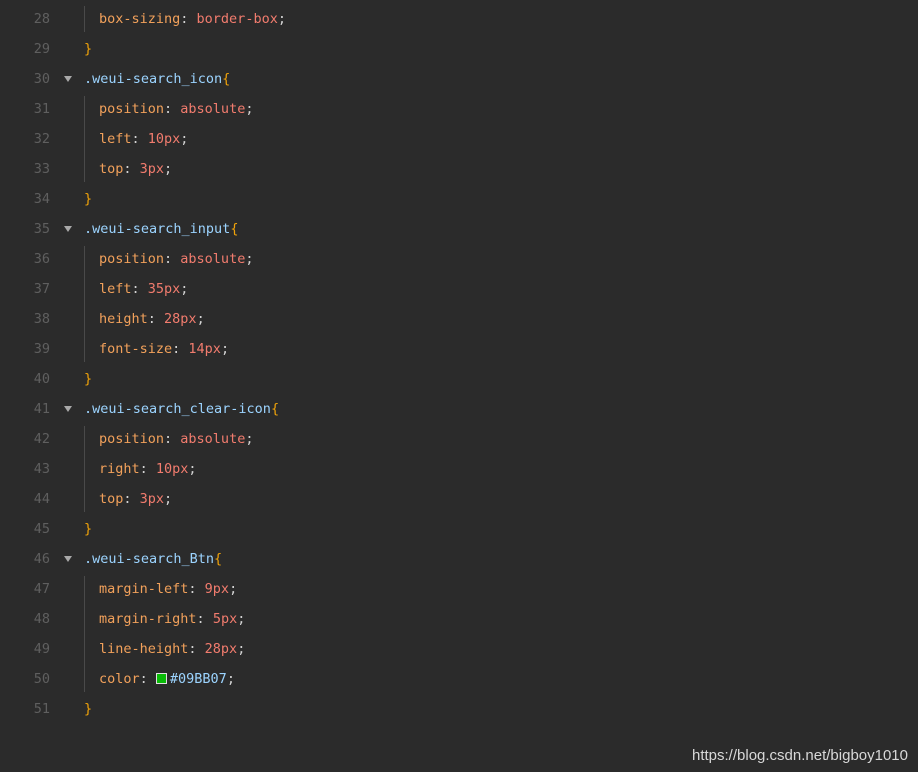 This screenshot has width=918, height=772. I want to click on css-value: absolute, so click(213, 259).